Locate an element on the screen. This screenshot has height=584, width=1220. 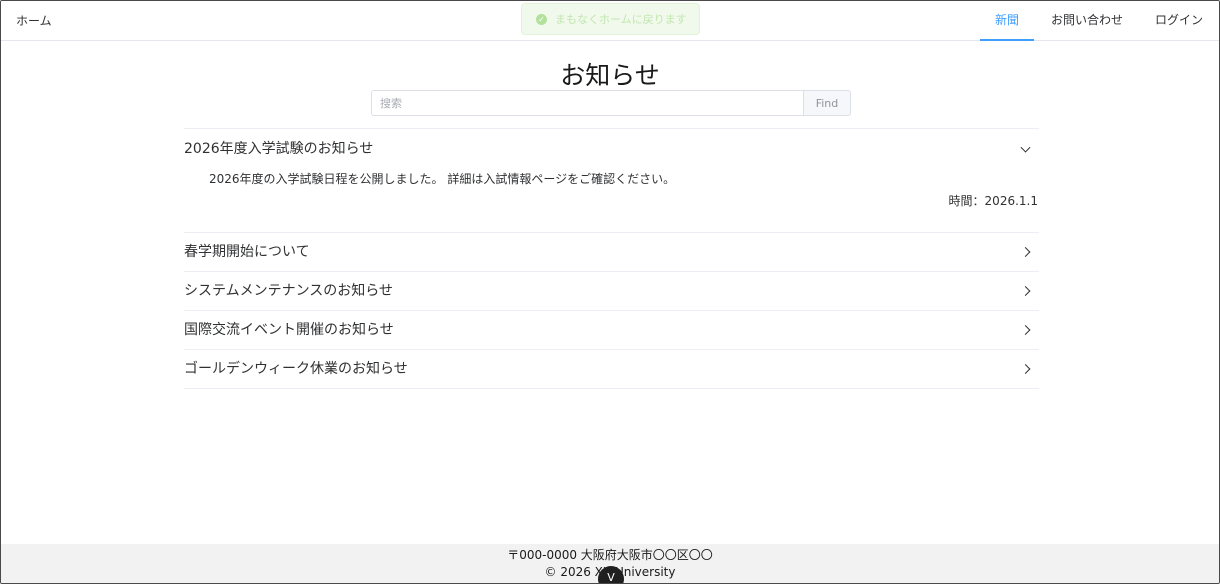
notice-header: 春学期開始について is located at coordinates (611, 252).